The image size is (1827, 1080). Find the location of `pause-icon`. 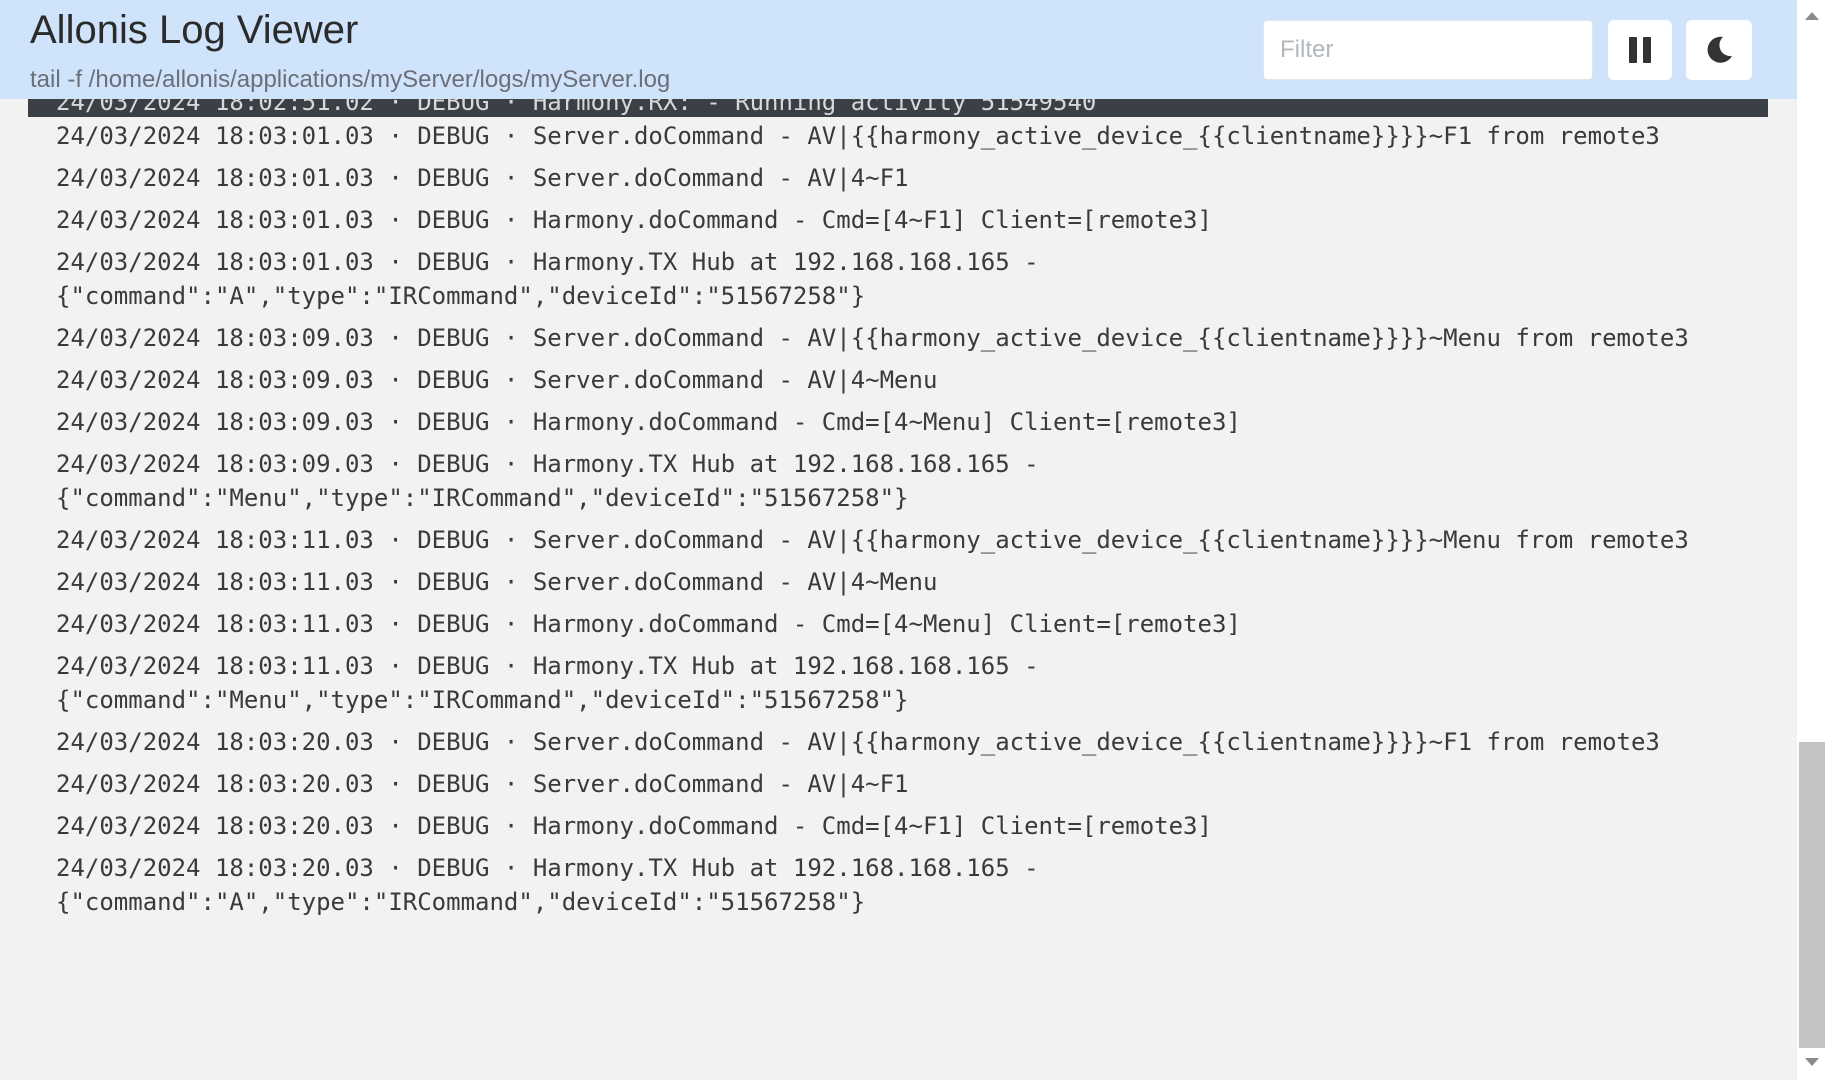

pause-icon is located at coordinates (1640, 50).